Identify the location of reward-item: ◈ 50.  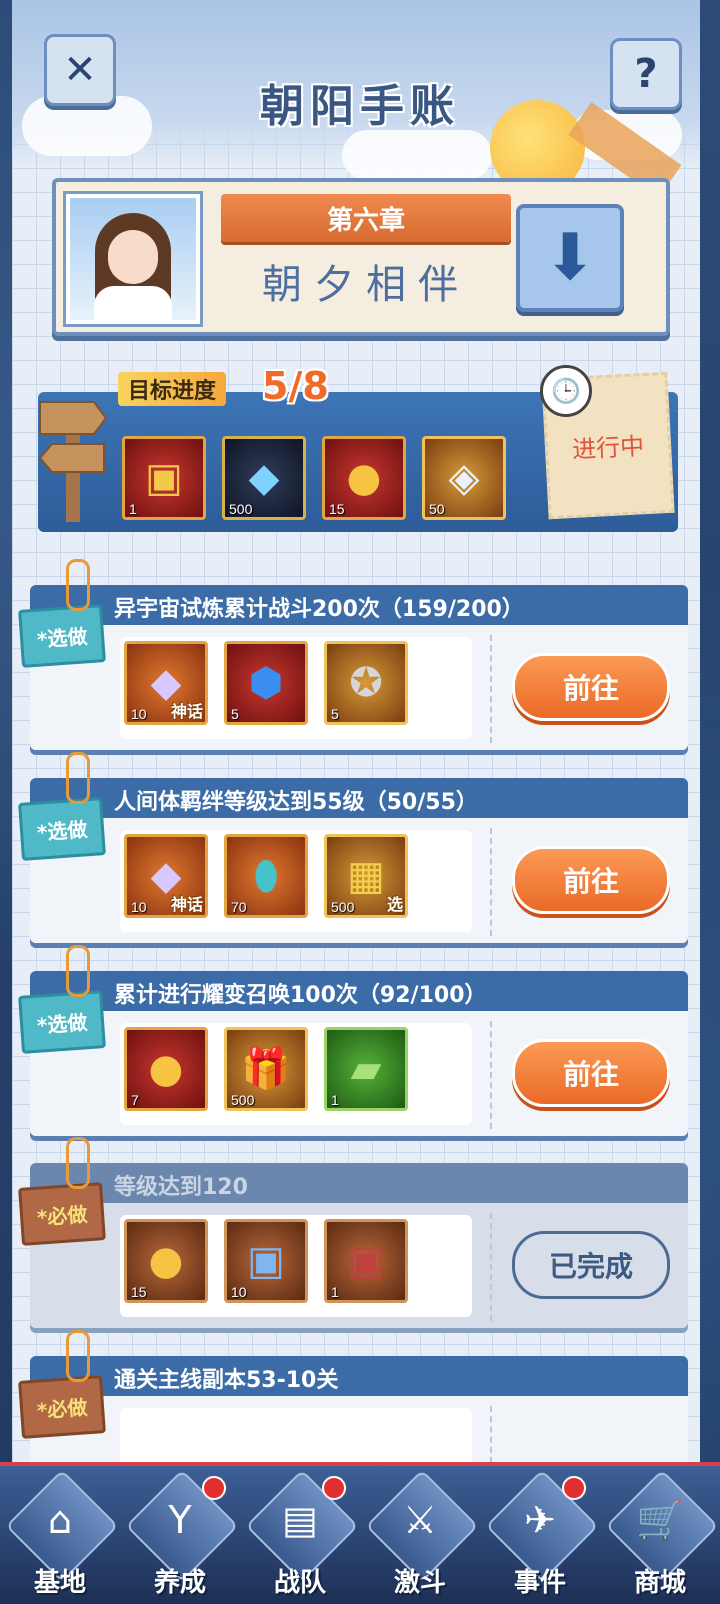
(464, 478).